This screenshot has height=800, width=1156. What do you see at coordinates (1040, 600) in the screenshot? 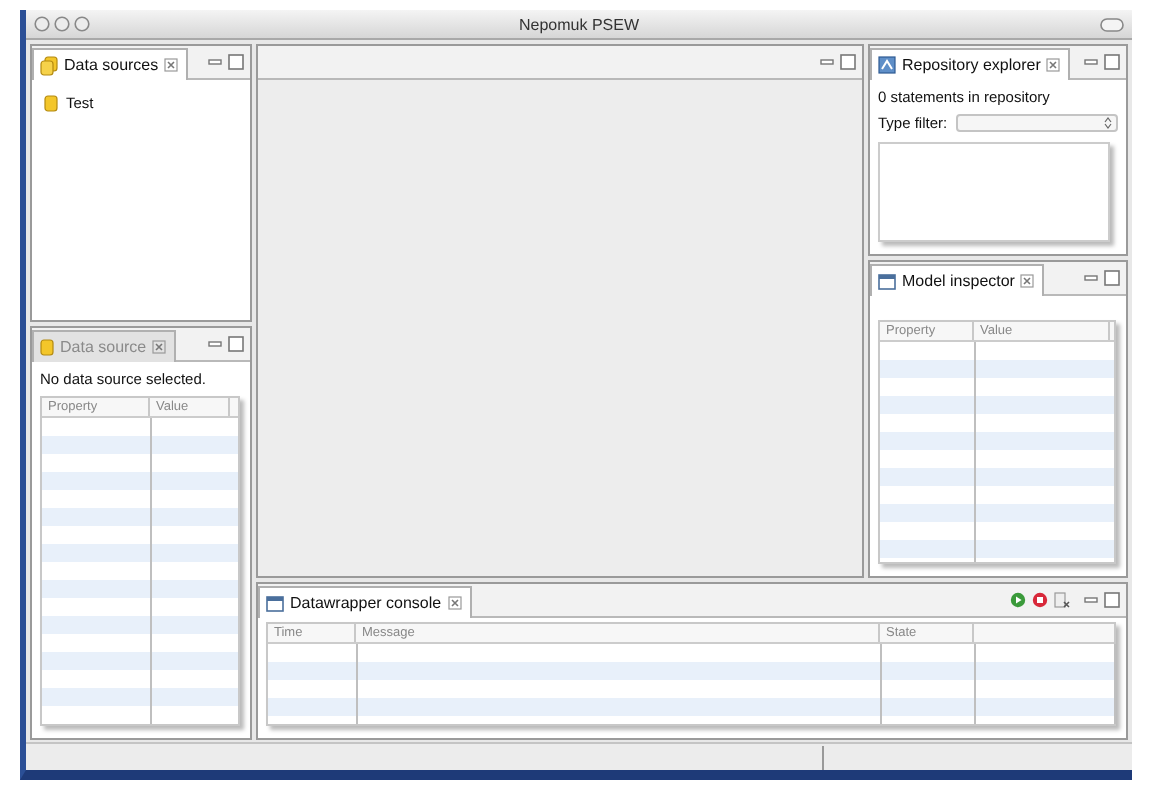
I see `stop-icon` at bounding box center [1040, 600].